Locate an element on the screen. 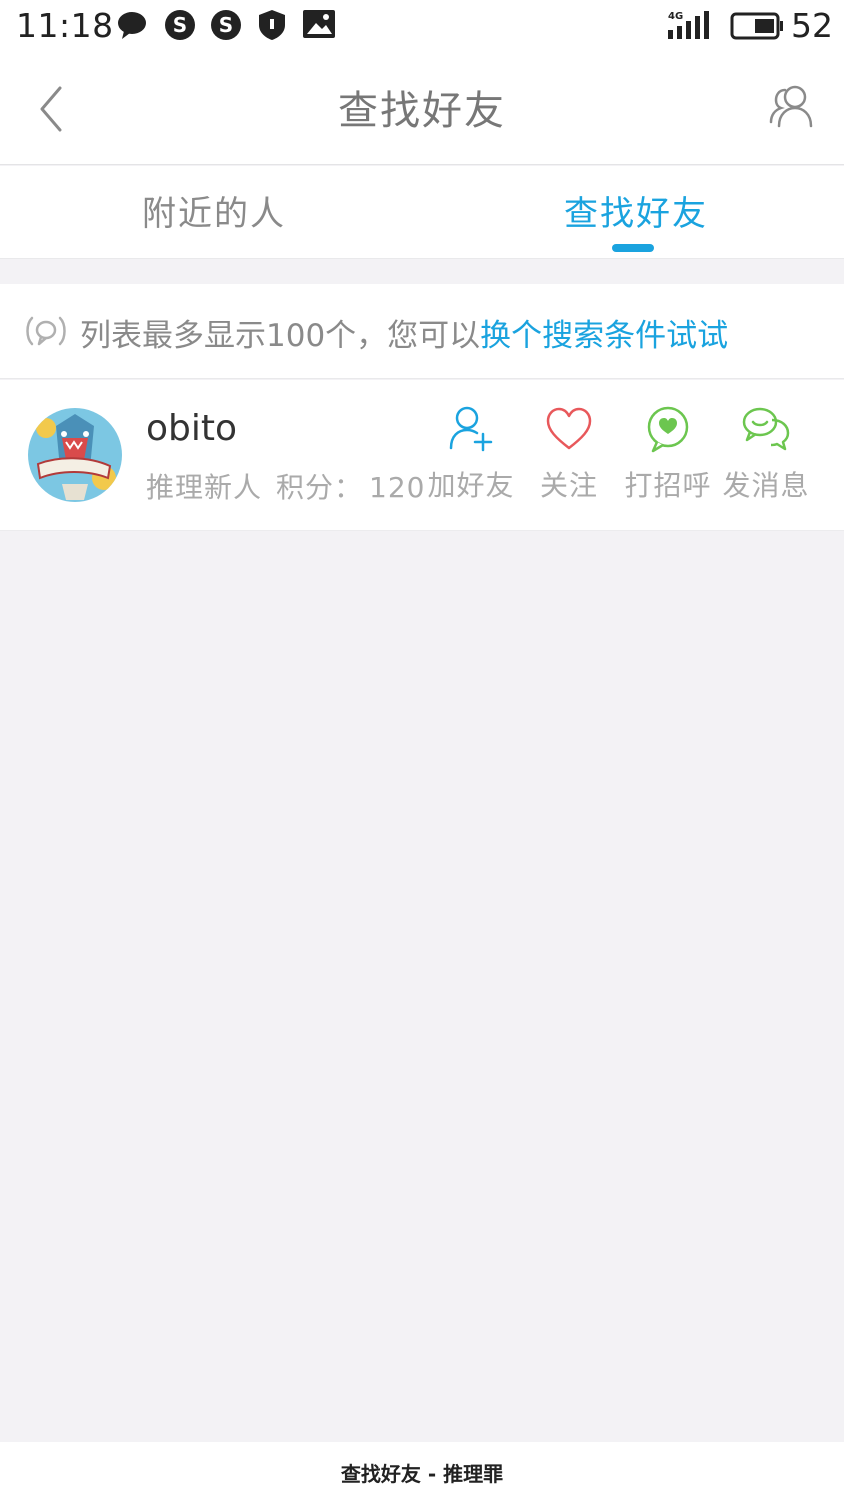  score-value: 120 is located at coordinates (397, 487).